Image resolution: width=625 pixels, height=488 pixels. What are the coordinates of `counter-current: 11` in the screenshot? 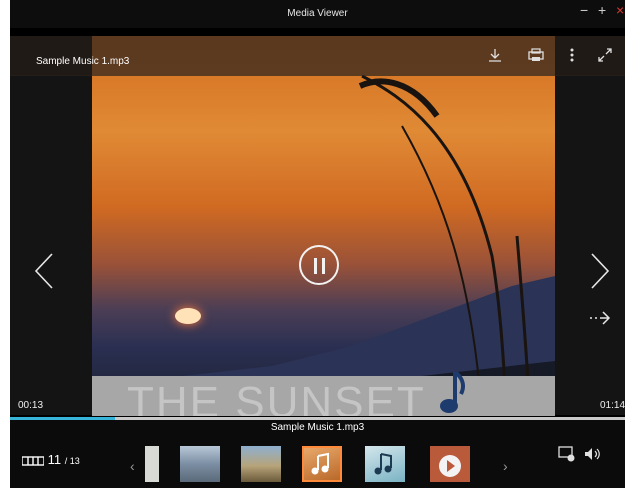 It's located at (54, 459).